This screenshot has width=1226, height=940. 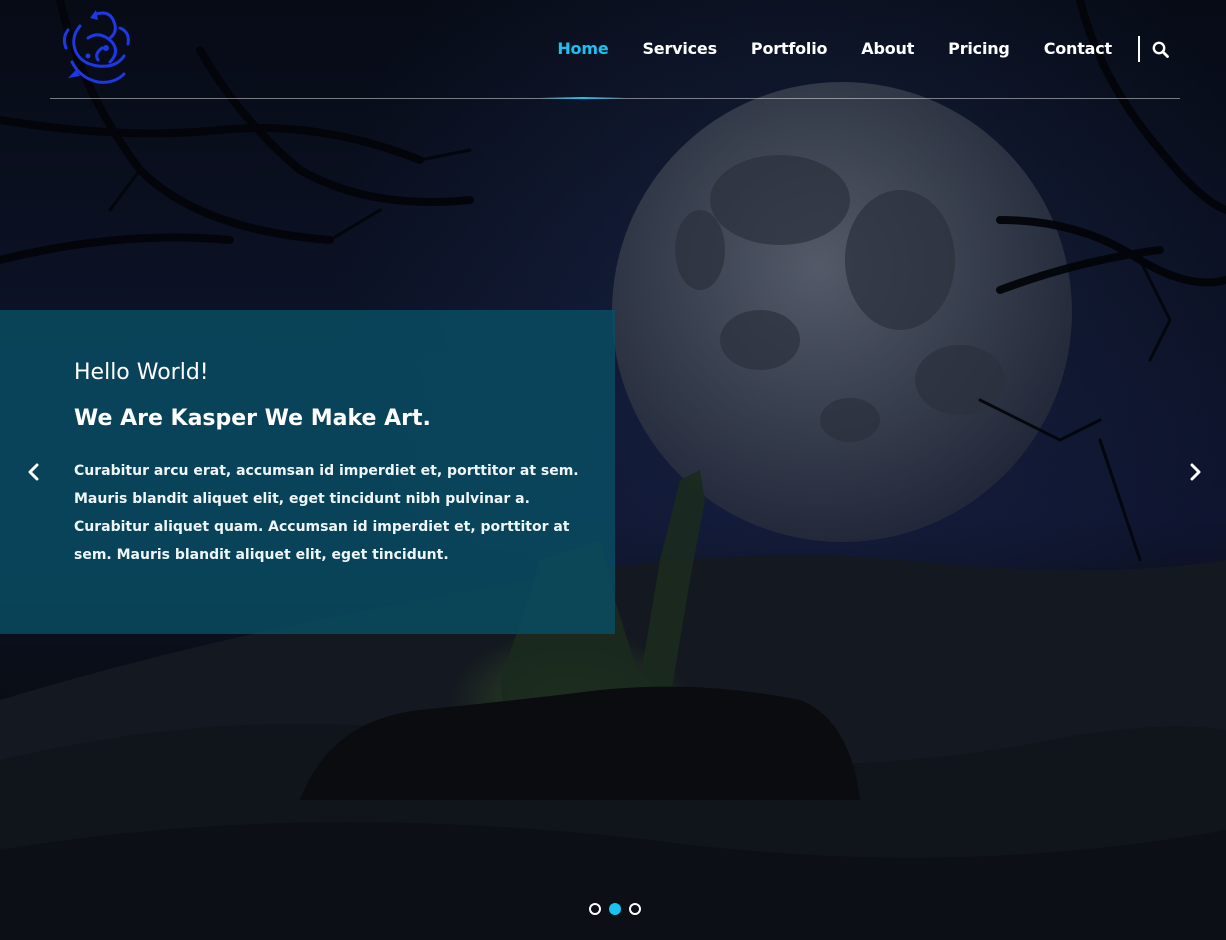 I want to click on chevron-right-icon, so click(x=1195, y=472).